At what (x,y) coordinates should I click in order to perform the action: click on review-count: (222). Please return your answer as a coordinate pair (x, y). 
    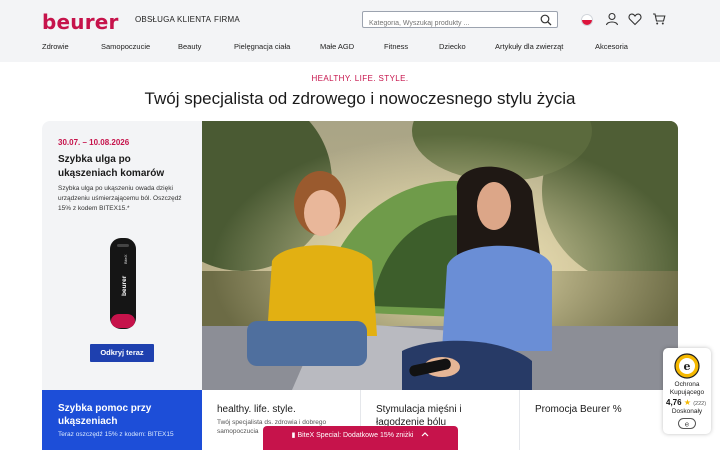
    Looking at the image, I should click on (700, 404).